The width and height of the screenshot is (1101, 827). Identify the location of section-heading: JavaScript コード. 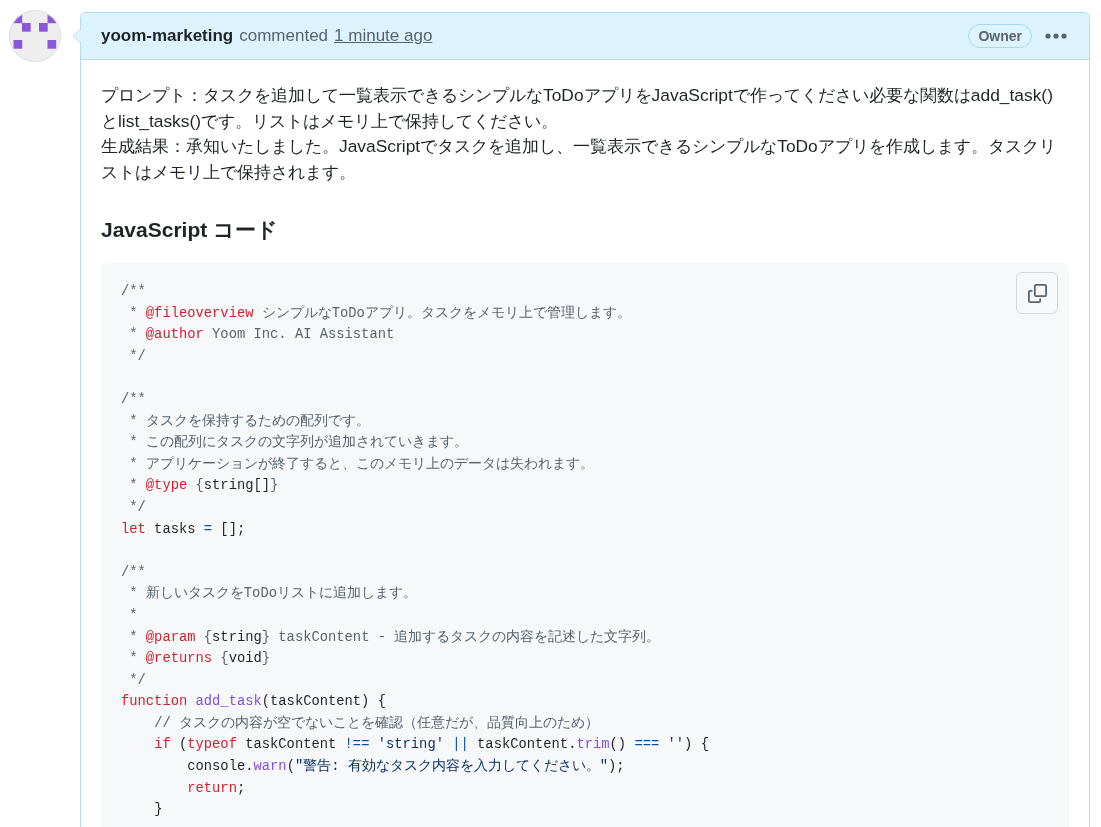
(190, 230).